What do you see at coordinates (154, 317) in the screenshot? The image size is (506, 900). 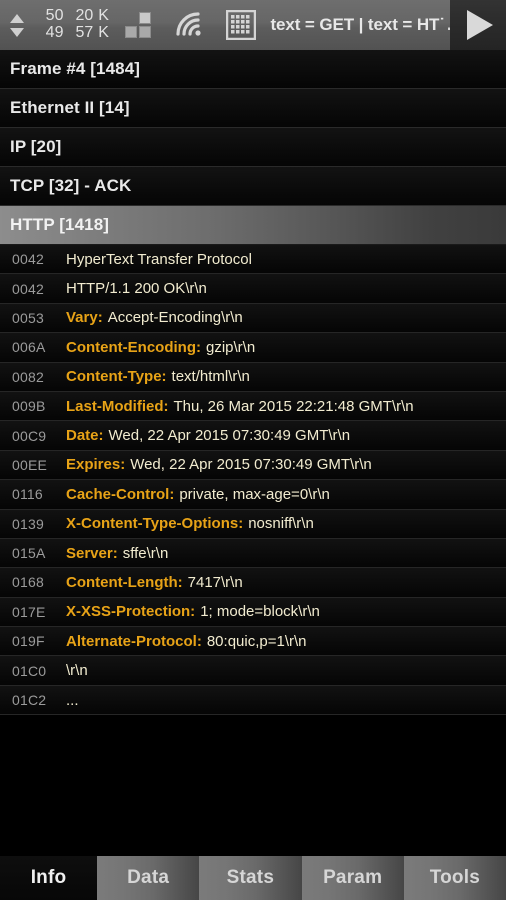 I see `header-body: Vary: Accept-Encoding\r\n` at bounding box center [154, 317].